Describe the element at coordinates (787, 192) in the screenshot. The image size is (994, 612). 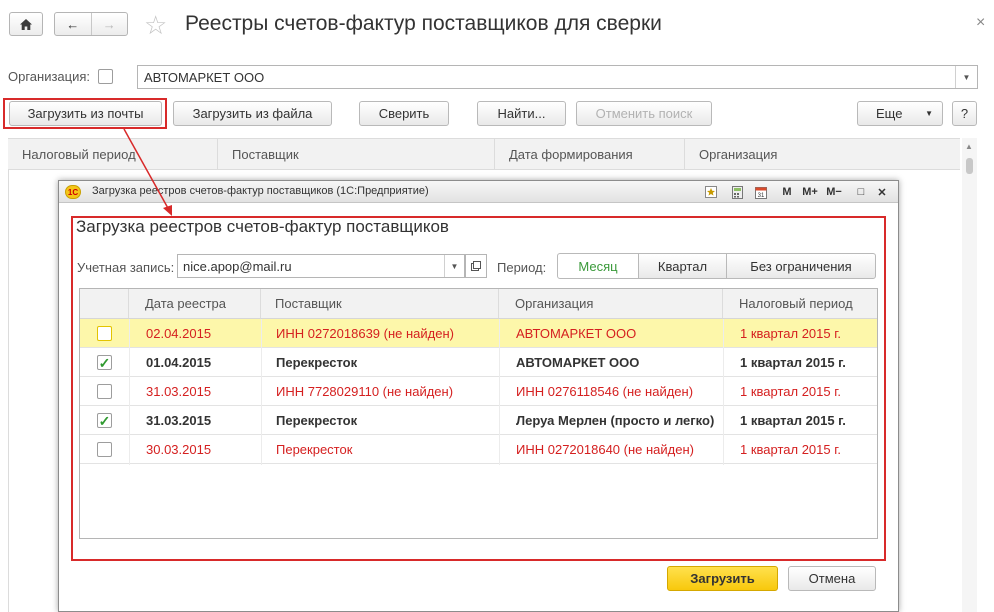
I see `memory-m-button: M` at that location.